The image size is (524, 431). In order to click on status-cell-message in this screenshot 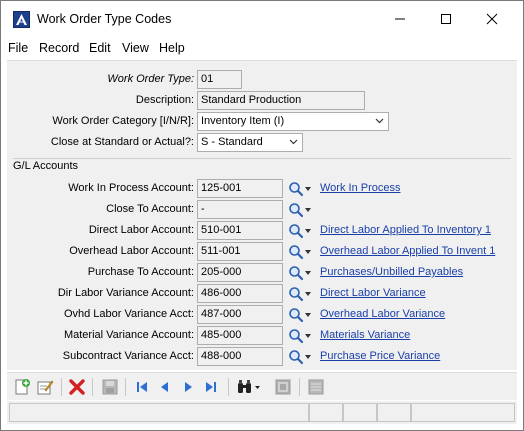, I will do `click(159, 412)`.